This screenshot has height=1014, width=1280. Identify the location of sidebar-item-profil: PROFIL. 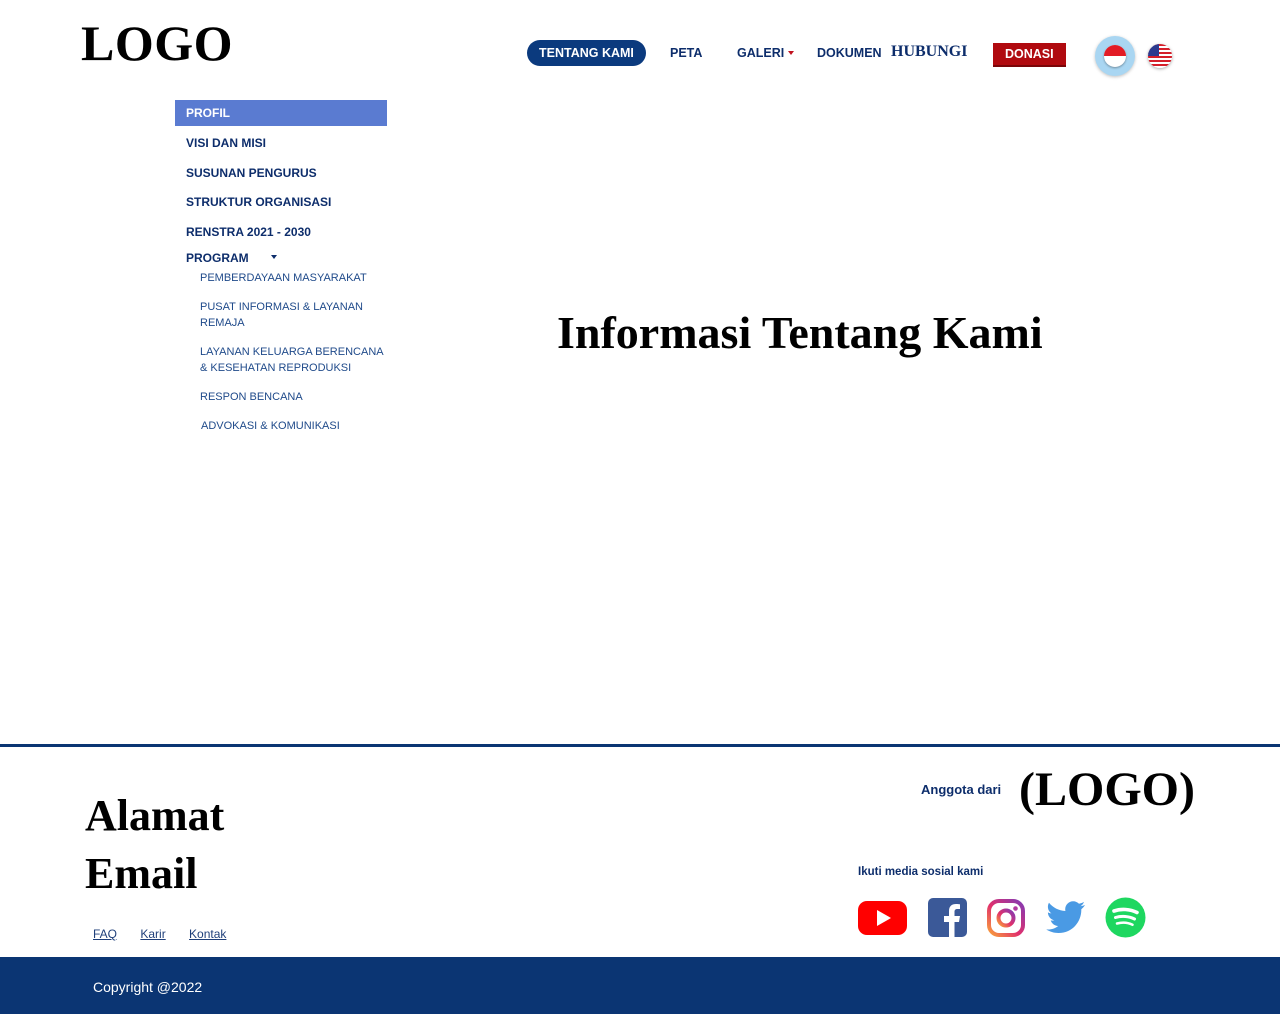
(281, 113).